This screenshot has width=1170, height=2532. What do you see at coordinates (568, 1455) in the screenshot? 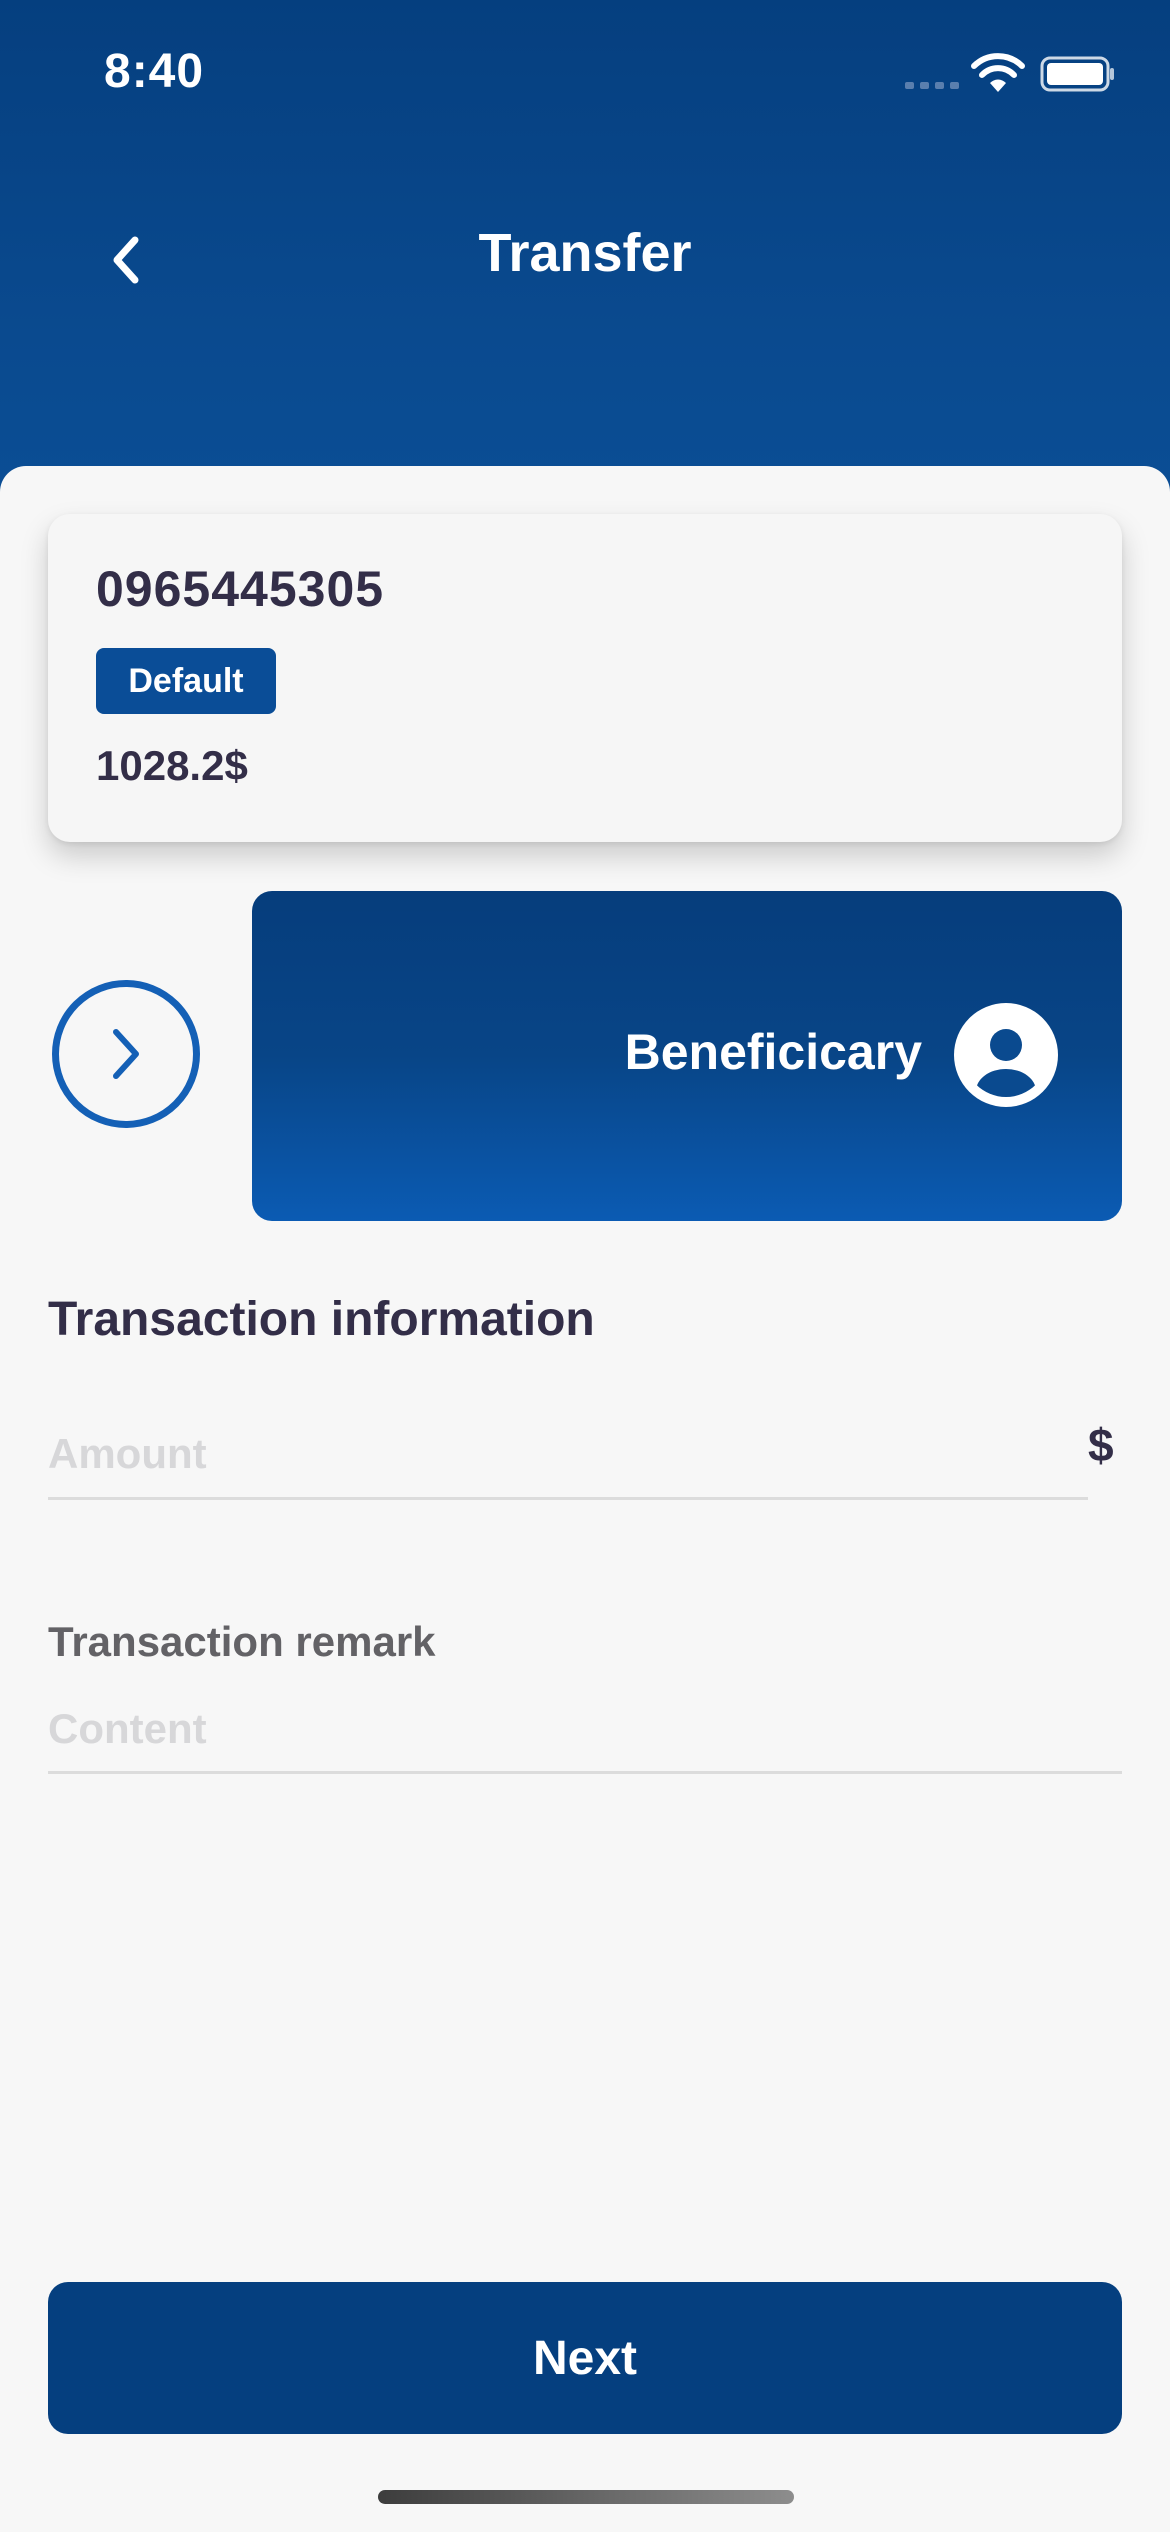
I see `amount-input` at bounding box center [568, 1455].